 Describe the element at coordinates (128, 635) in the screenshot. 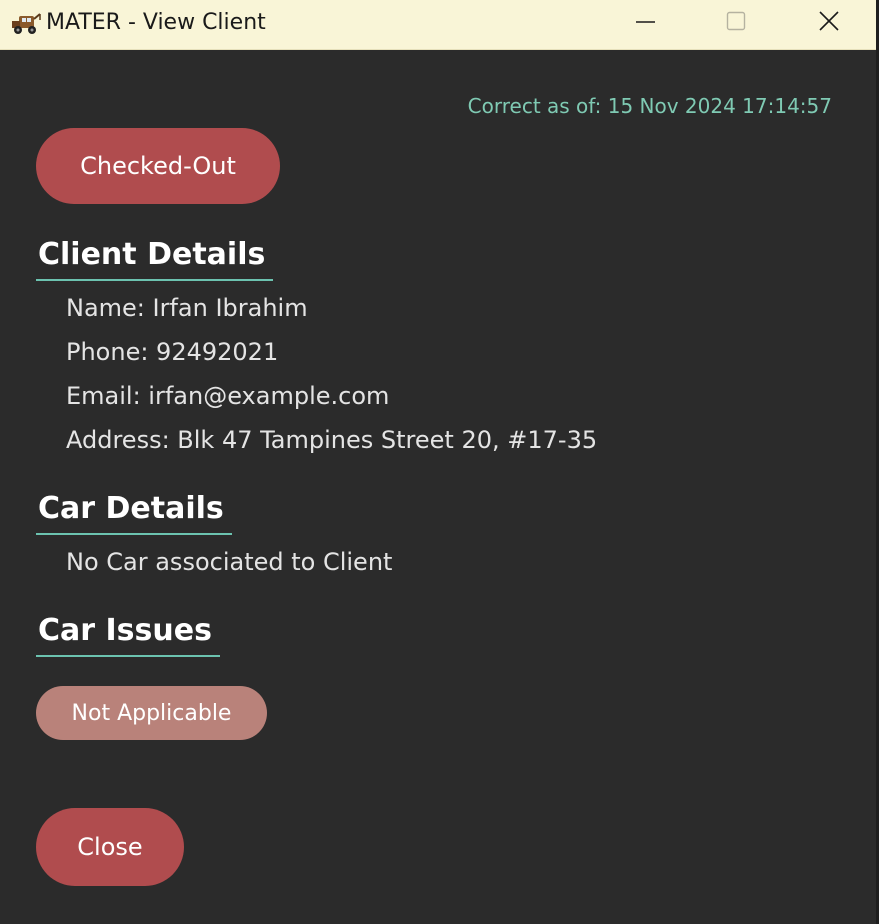

I see `car-issues-heading: Car Issues` at that location.